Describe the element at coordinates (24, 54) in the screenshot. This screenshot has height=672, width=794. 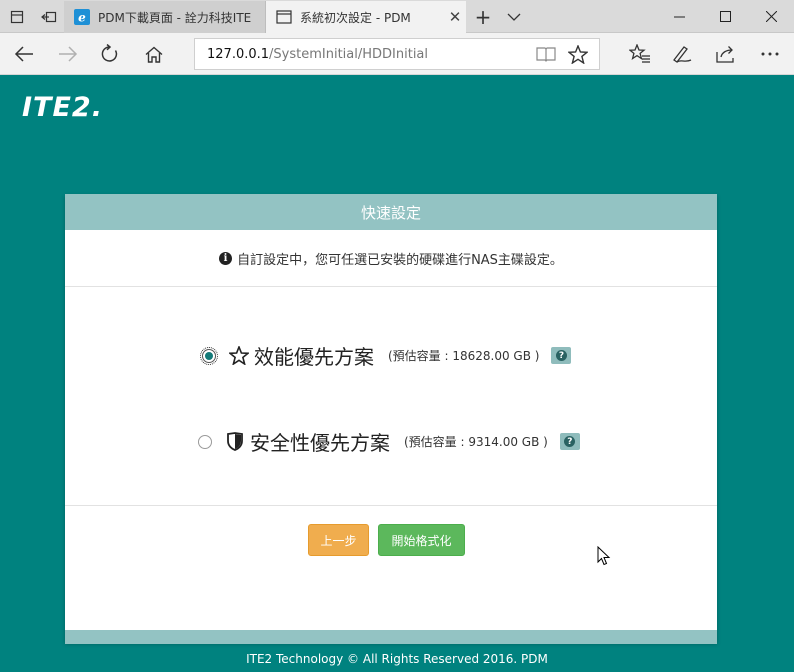
I see `back-arrow-icon` at that location.